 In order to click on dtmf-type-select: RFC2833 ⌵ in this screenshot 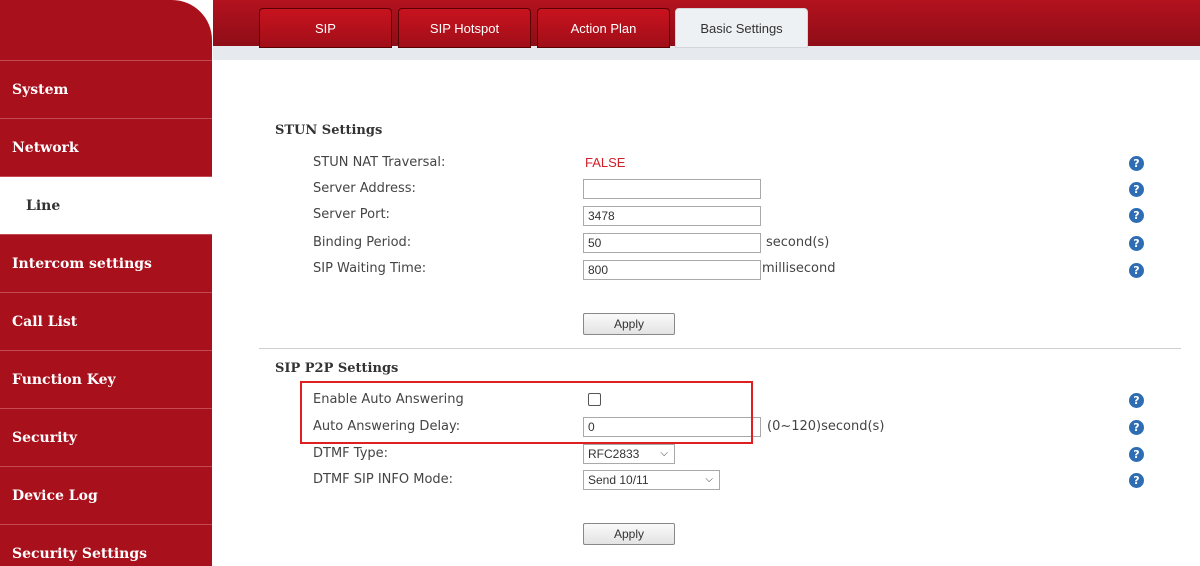, I will do `click(629, 454)`.